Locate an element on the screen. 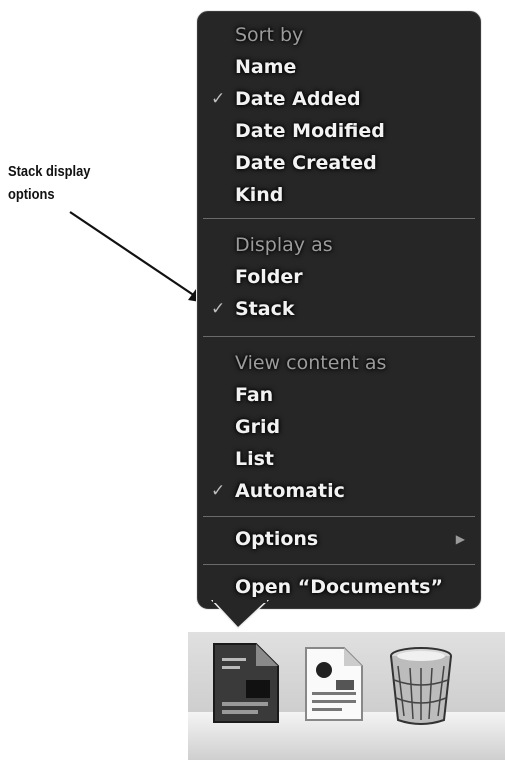  sort-by-header: Sort by is located at coordinates (269, 35).